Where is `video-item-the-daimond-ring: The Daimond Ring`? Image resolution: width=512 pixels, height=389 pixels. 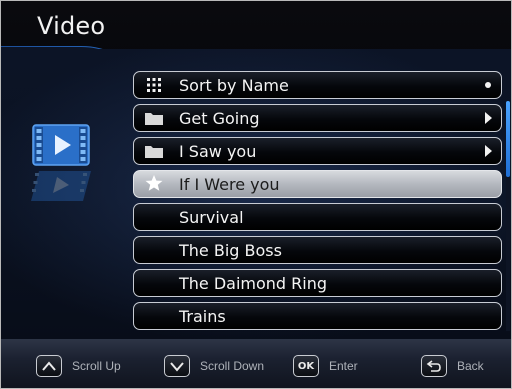 video-item-the-daimond-ring: The Daimond Ring is located at coordinates (317, 283).